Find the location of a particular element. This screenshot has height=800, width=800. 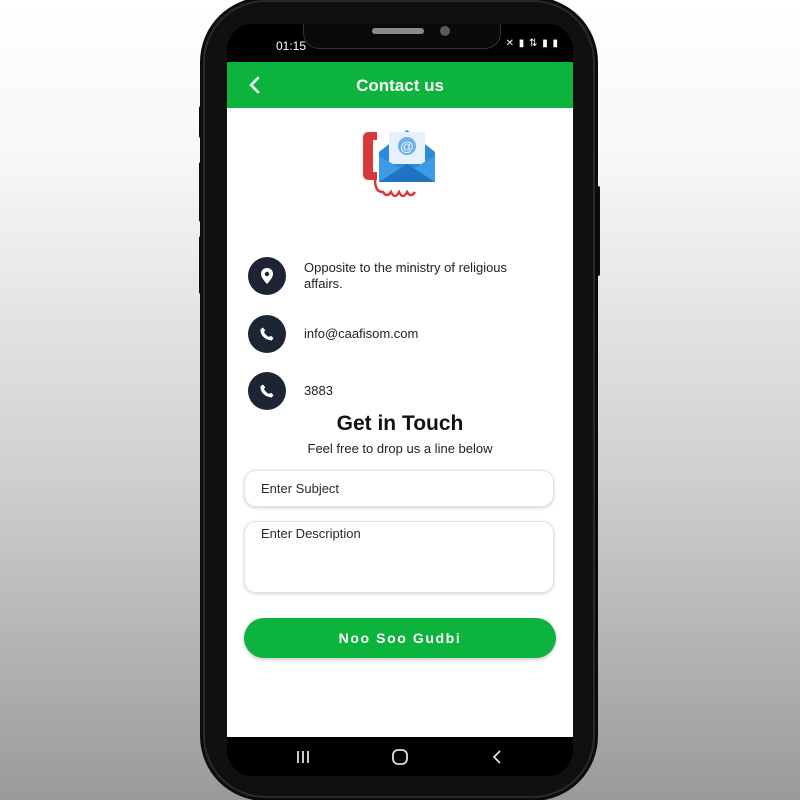

contact-phone-text: 3883 is located at coordinates (318, 390).